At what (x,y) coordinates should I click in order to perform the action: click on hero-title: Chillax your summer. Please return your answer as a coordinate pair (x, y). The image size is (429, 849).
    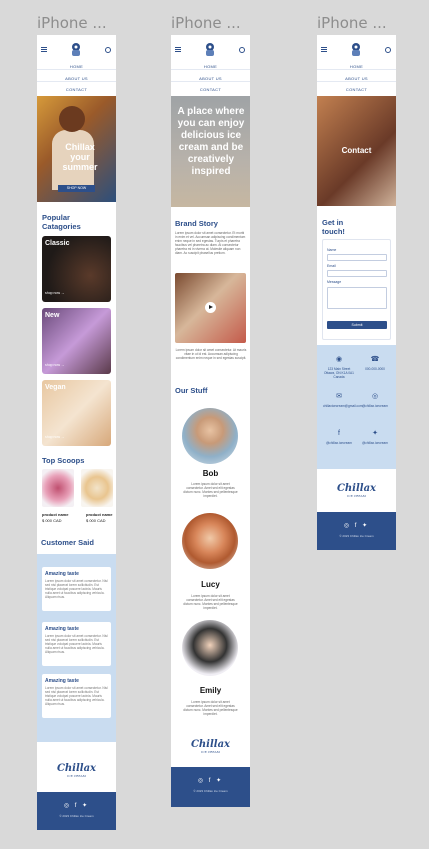
    Looking at the image, I should click on (80, 157).